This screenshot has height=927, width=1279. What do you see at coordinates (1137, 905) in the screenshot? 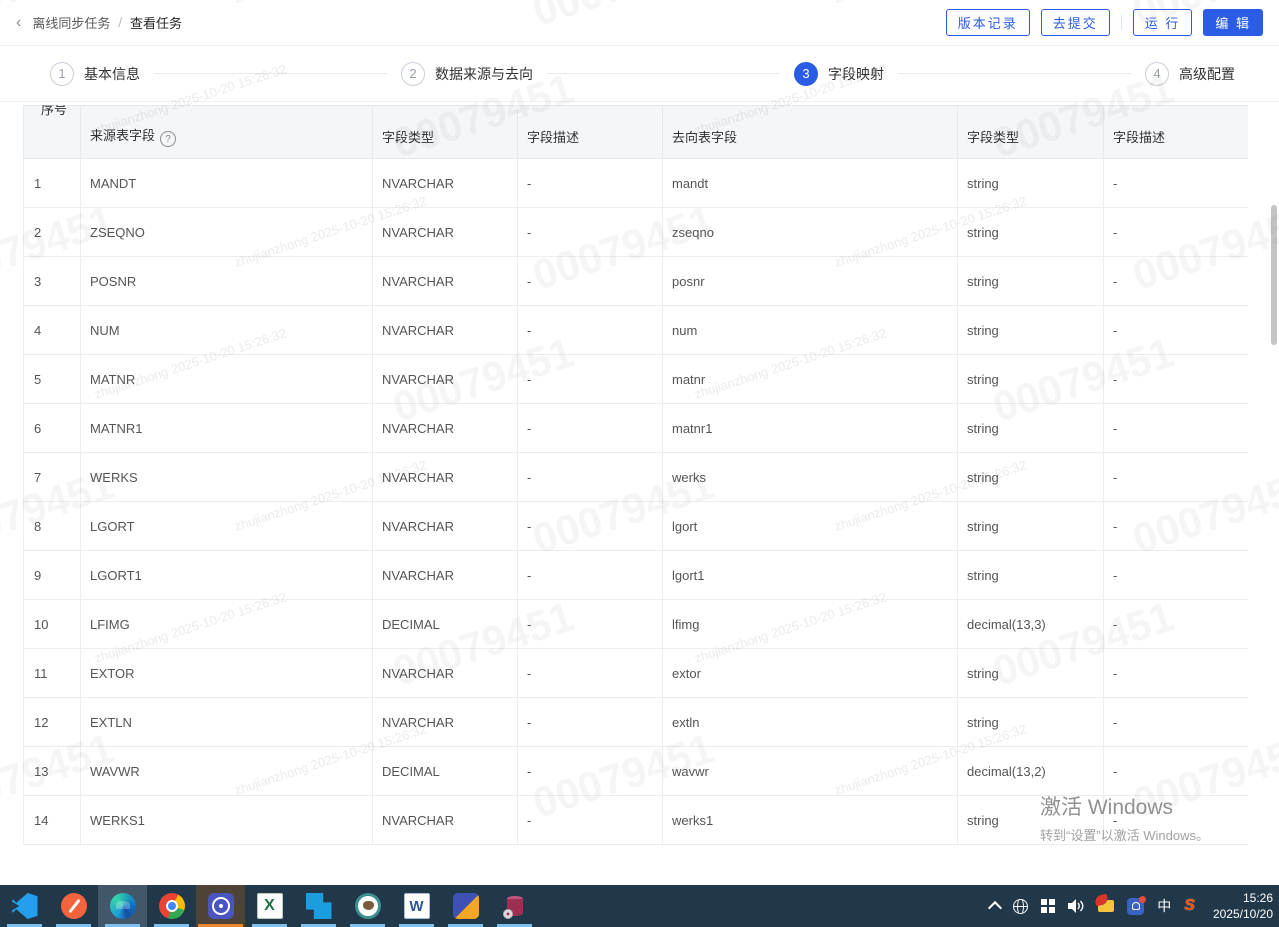
I see `notification-app-icon` at bounding box center [1137, 905].